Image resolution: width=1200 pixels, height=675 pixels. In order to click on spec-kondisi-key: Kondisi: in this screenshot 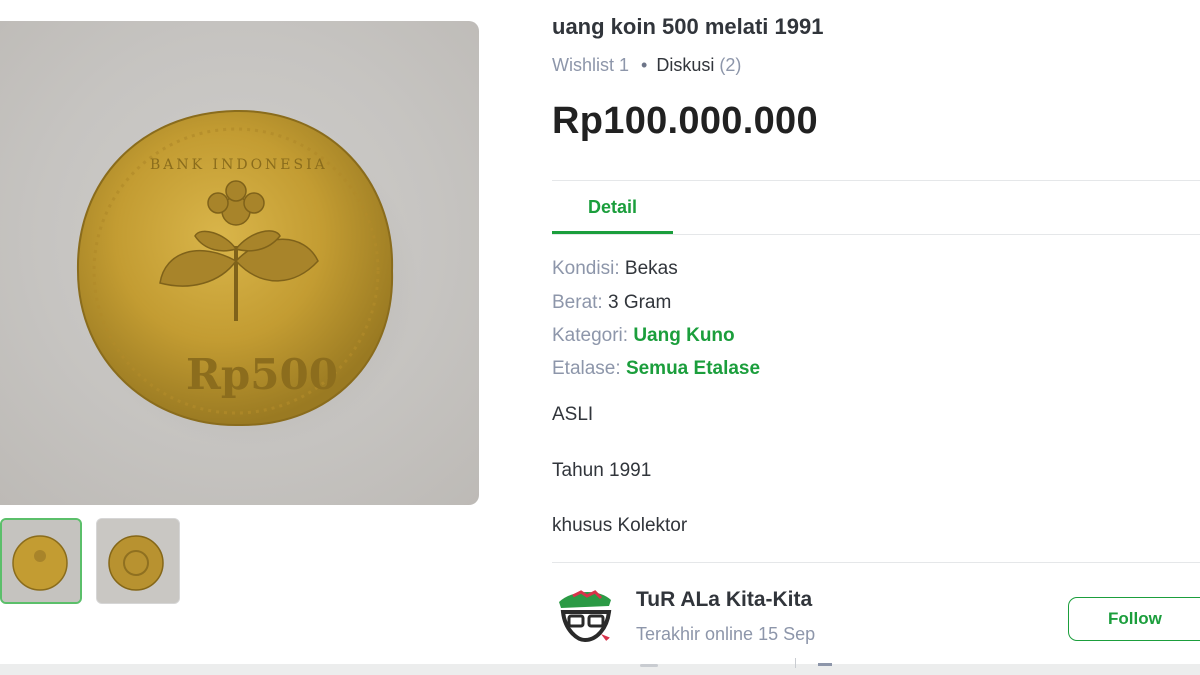, I will do `click(586, 268)`.